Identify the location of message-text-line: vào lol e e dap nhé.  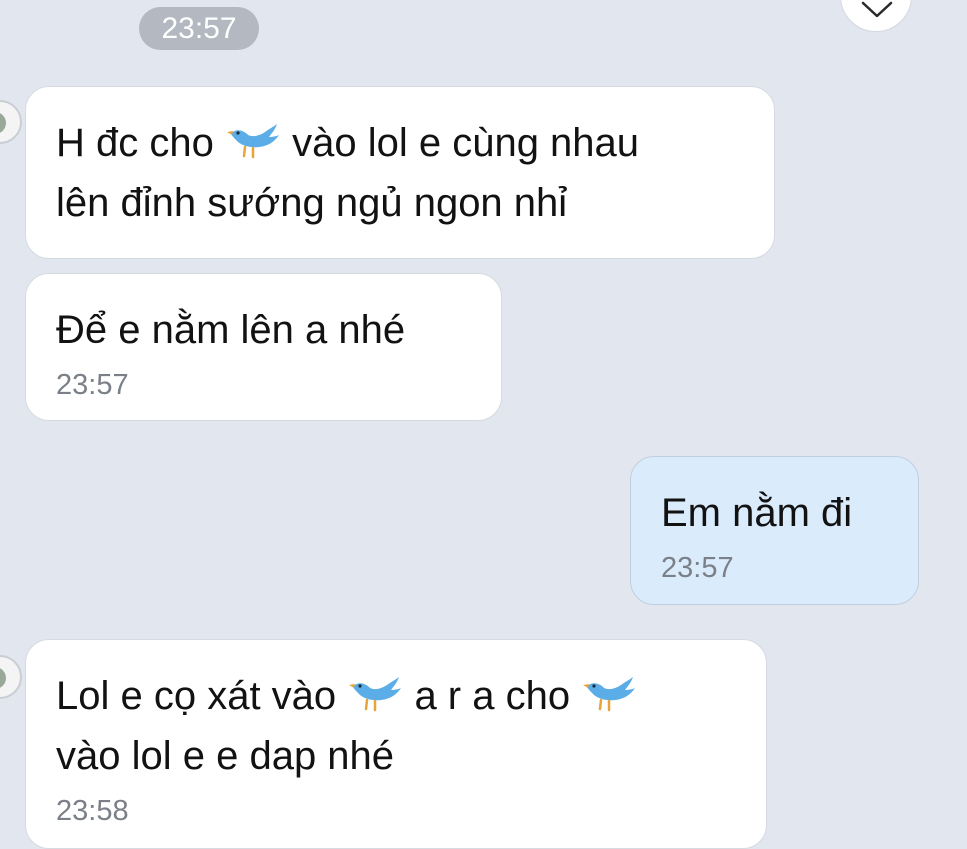
(225, 756).